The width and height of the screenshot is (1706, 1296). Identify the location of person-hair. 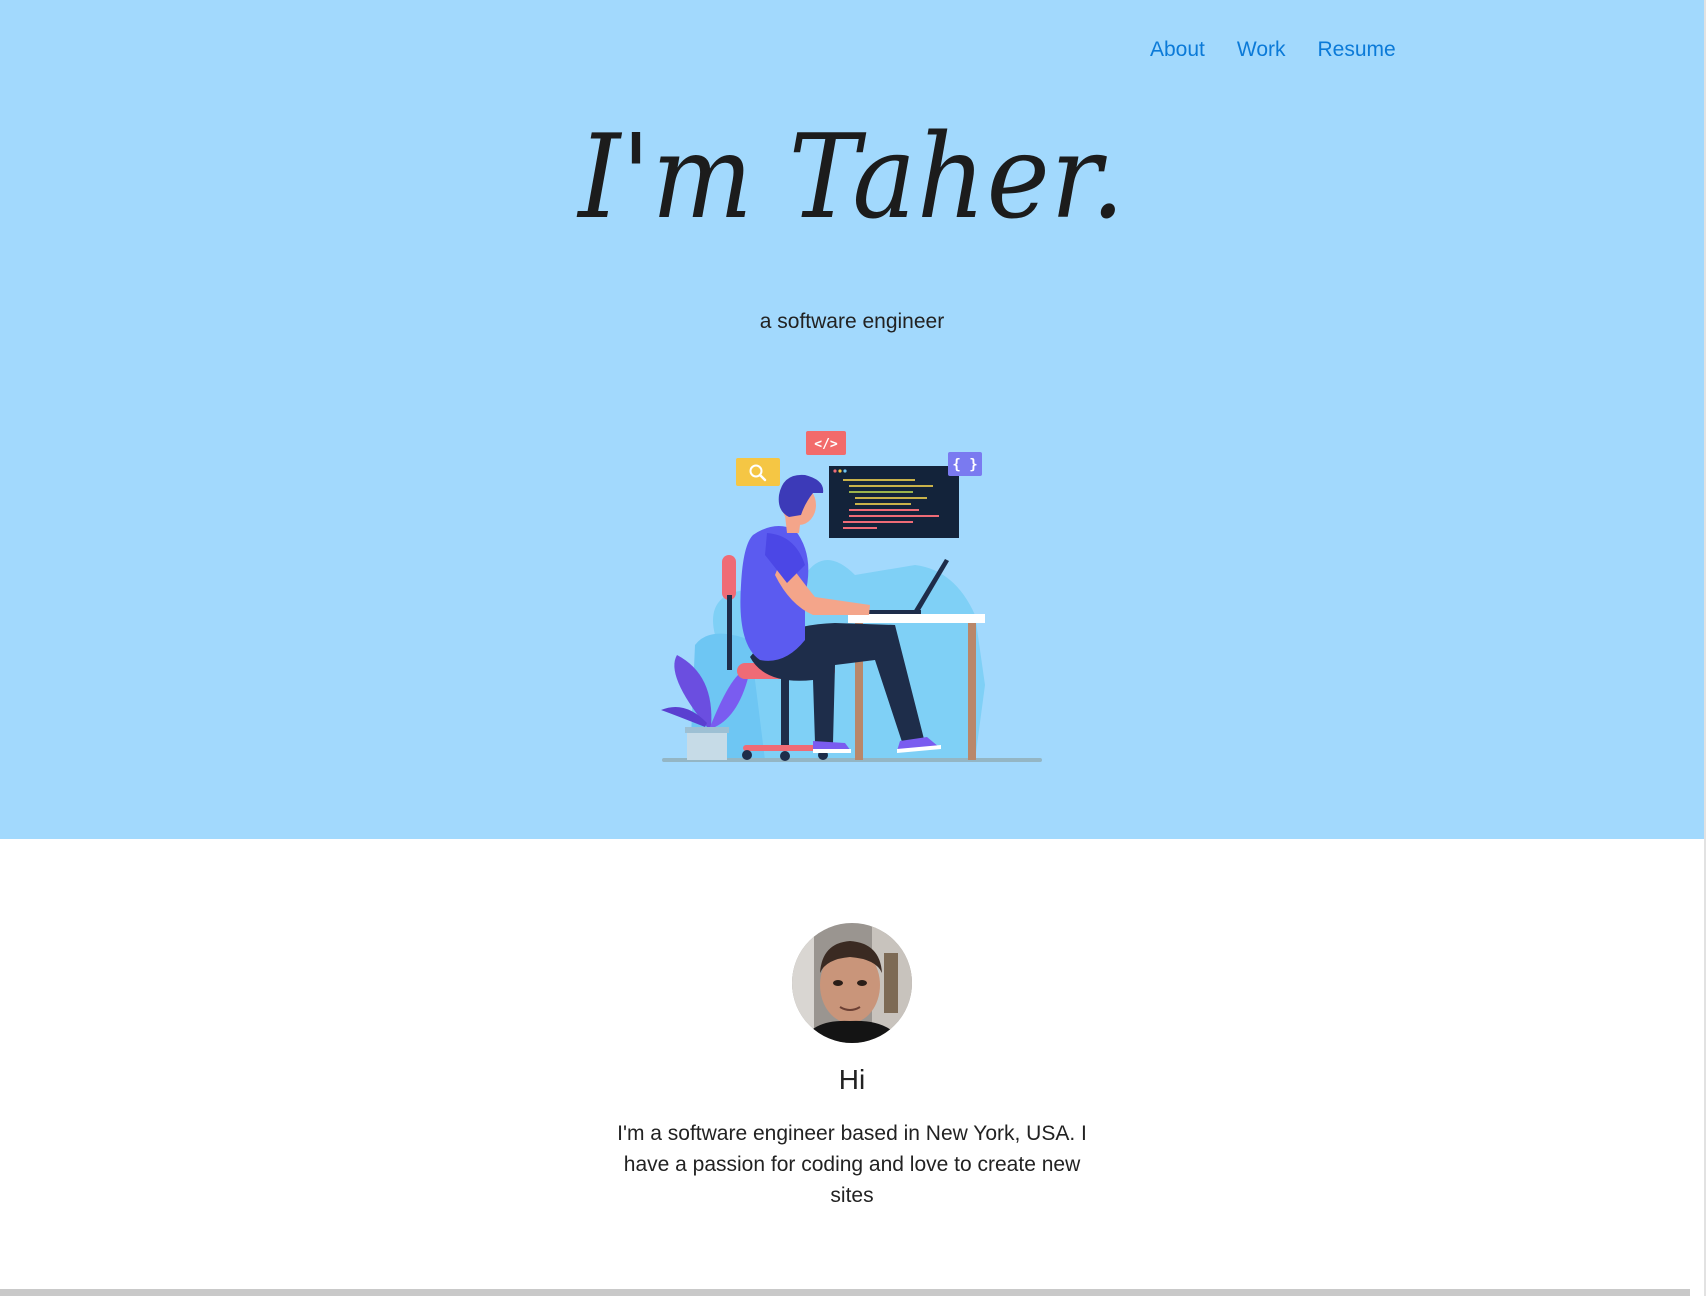
(801, 495).